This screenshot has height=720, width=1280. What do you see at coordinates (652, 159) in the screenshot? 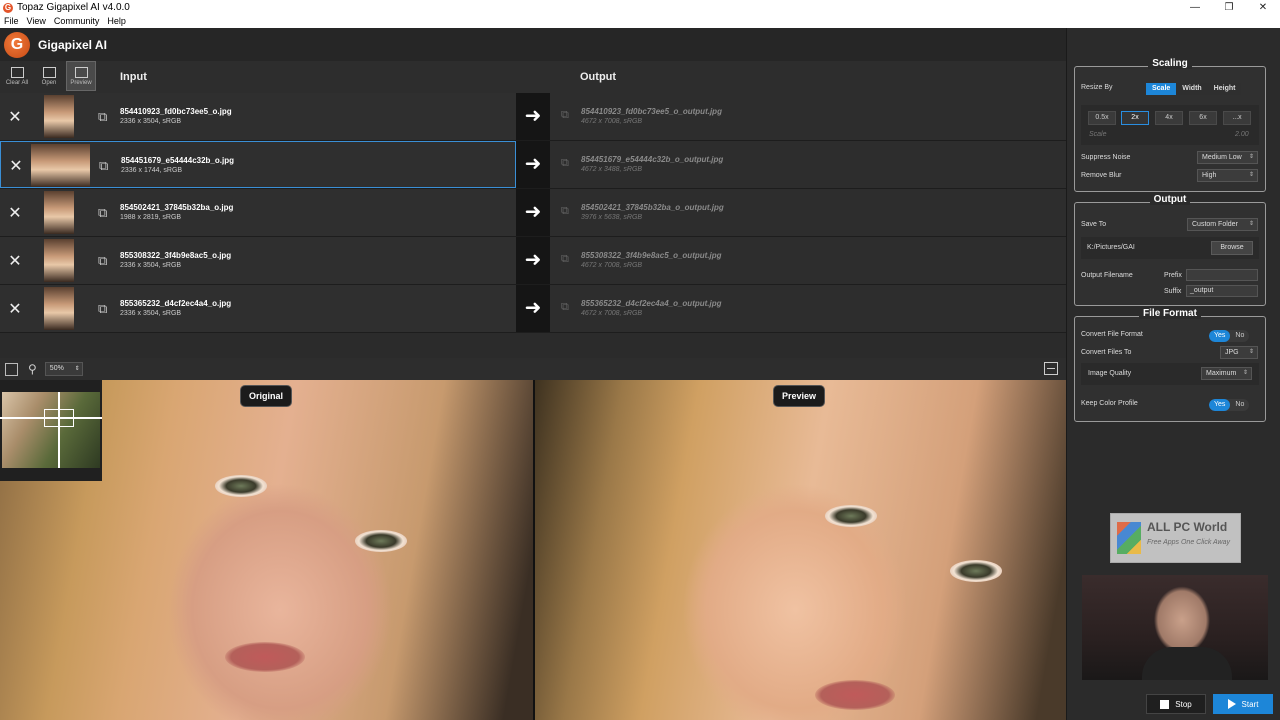
I see `output-filename: 854451679_e54444c32b_o_output.jpg` at bounding box center [652, 159].